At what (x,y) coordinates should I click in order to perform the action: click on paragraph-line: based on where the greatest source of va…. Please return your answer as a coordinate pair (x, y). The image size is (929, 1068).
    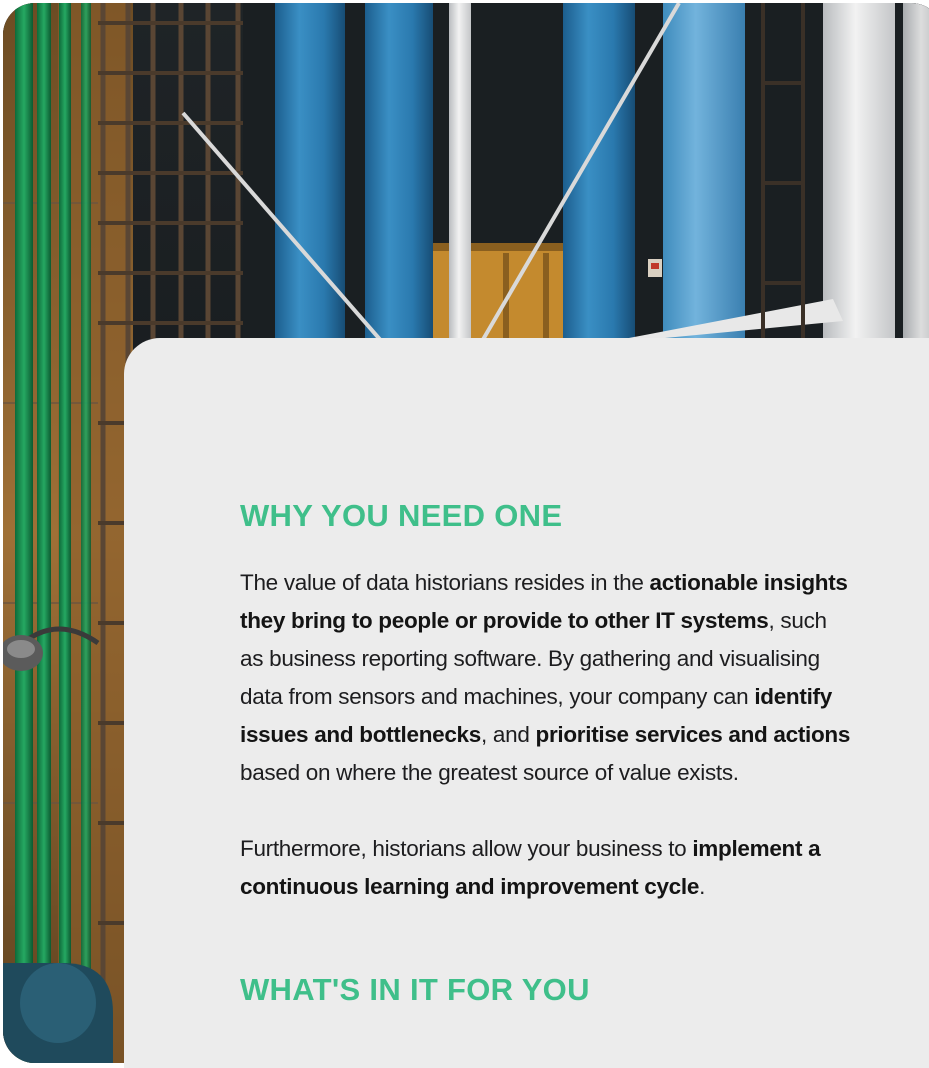
    Looking at the image, I should click on (489, 772).